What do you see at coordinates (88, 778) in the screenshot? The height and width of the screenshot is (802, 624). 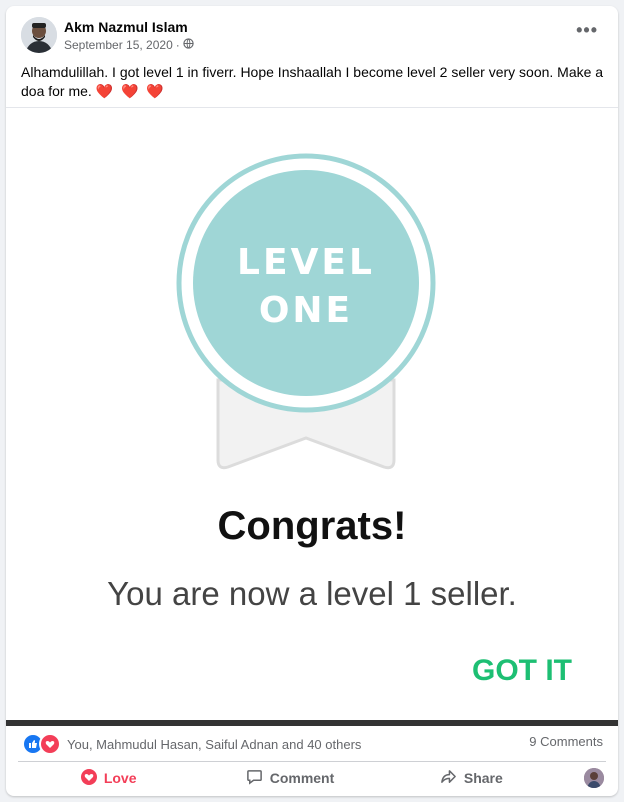 I see `love-heart-icon` at bounding box center [88, 778].